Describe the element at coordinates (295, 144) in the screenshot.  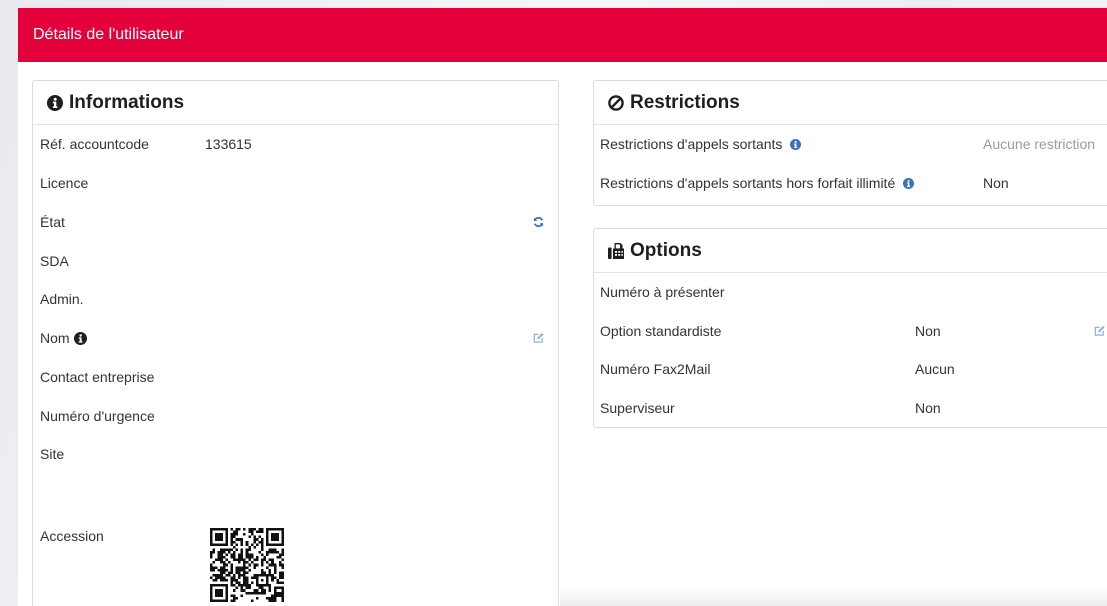
I see `row-accountcode: Réf. accountcode 133615` at that location.